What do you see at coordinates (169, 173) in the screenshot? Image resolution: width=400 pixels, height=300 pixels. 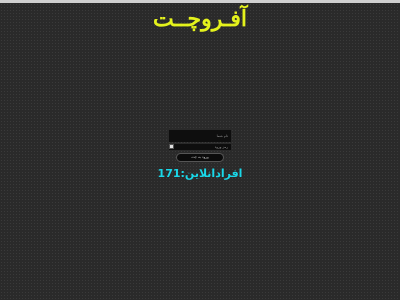 I see `online-count: 171` at bounding box center [169, 173].